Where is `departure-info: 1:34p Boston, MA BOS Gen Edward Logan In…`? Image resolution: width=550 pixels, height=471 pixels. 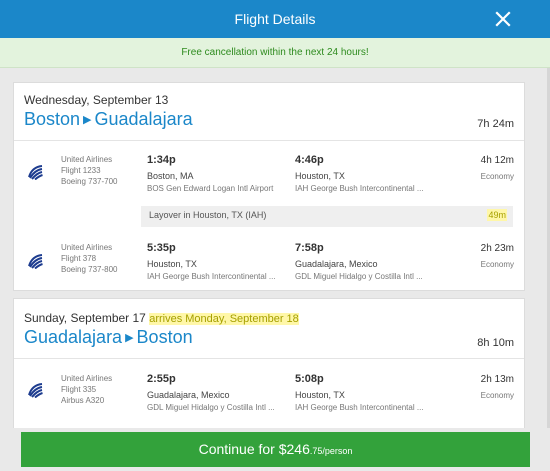
departure-info: 1:34p Boston, MA BOS Gen Edward Logan In… is located at coordinates (222, 173).